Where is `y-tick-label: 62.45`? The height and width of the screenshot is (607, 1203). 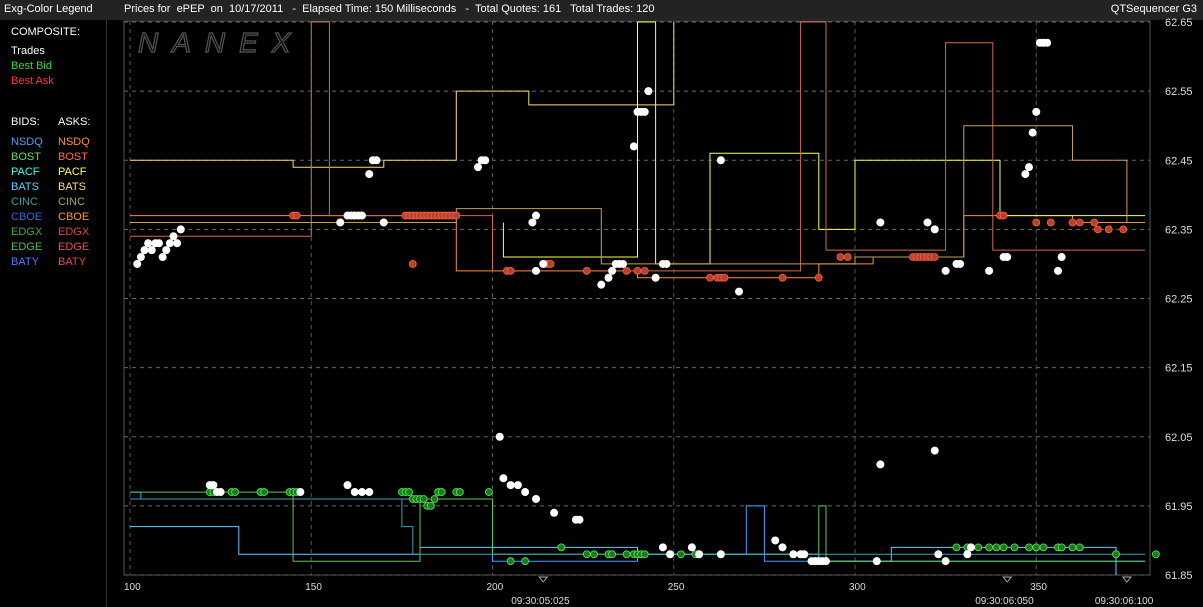 y-tick-label: 62.45 is located at coordinates (1179, 161).